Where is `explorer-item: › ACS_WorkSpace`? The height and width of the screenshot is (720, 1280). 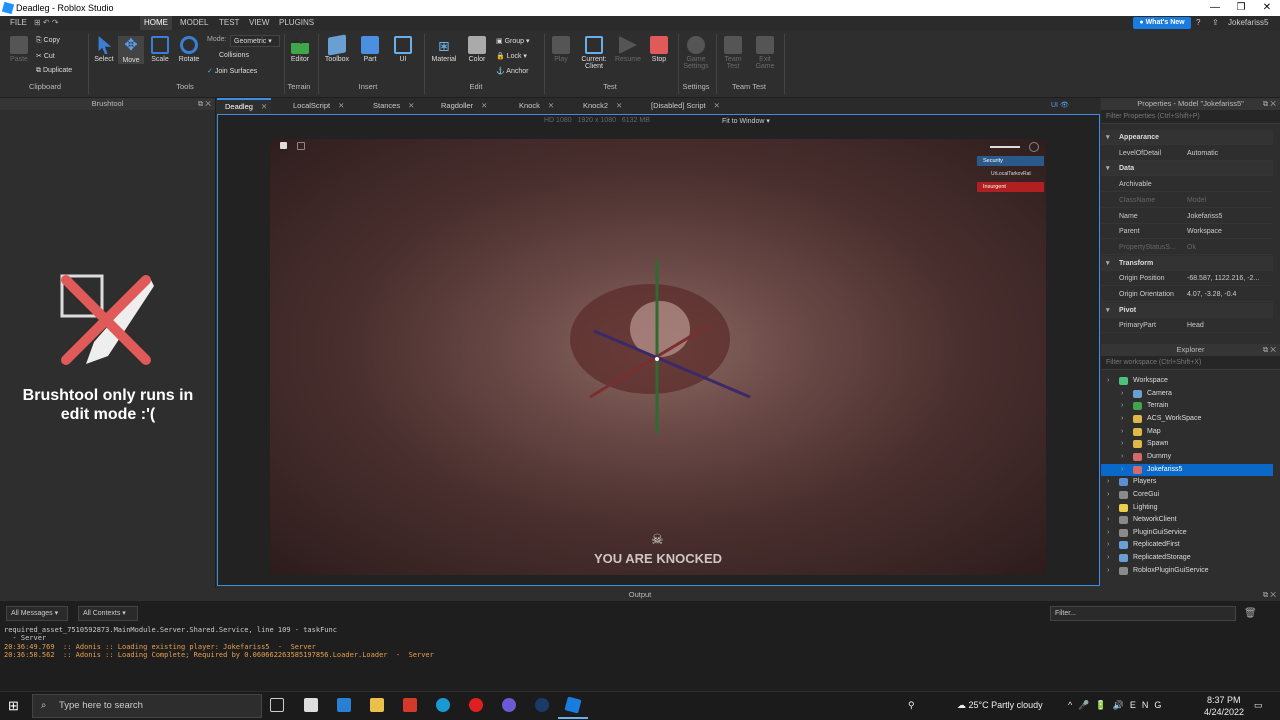 explorer-item: › ACS_WorkSpace is located at coordinates (1187, 419).